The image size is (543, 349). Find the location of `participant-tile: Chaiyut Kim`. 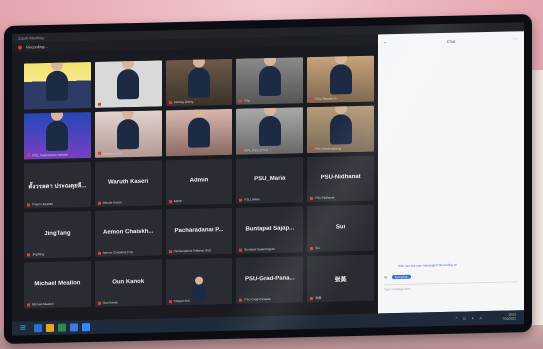

participant-tile: Chaiyut Kim is located at coordinates (199, 281).